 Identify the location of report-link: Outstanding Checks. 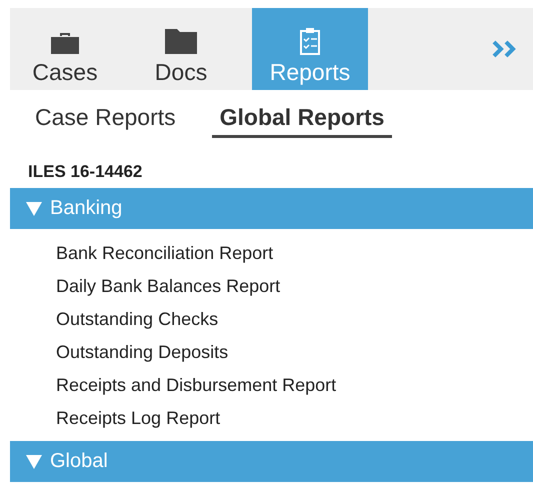
(137, 319).